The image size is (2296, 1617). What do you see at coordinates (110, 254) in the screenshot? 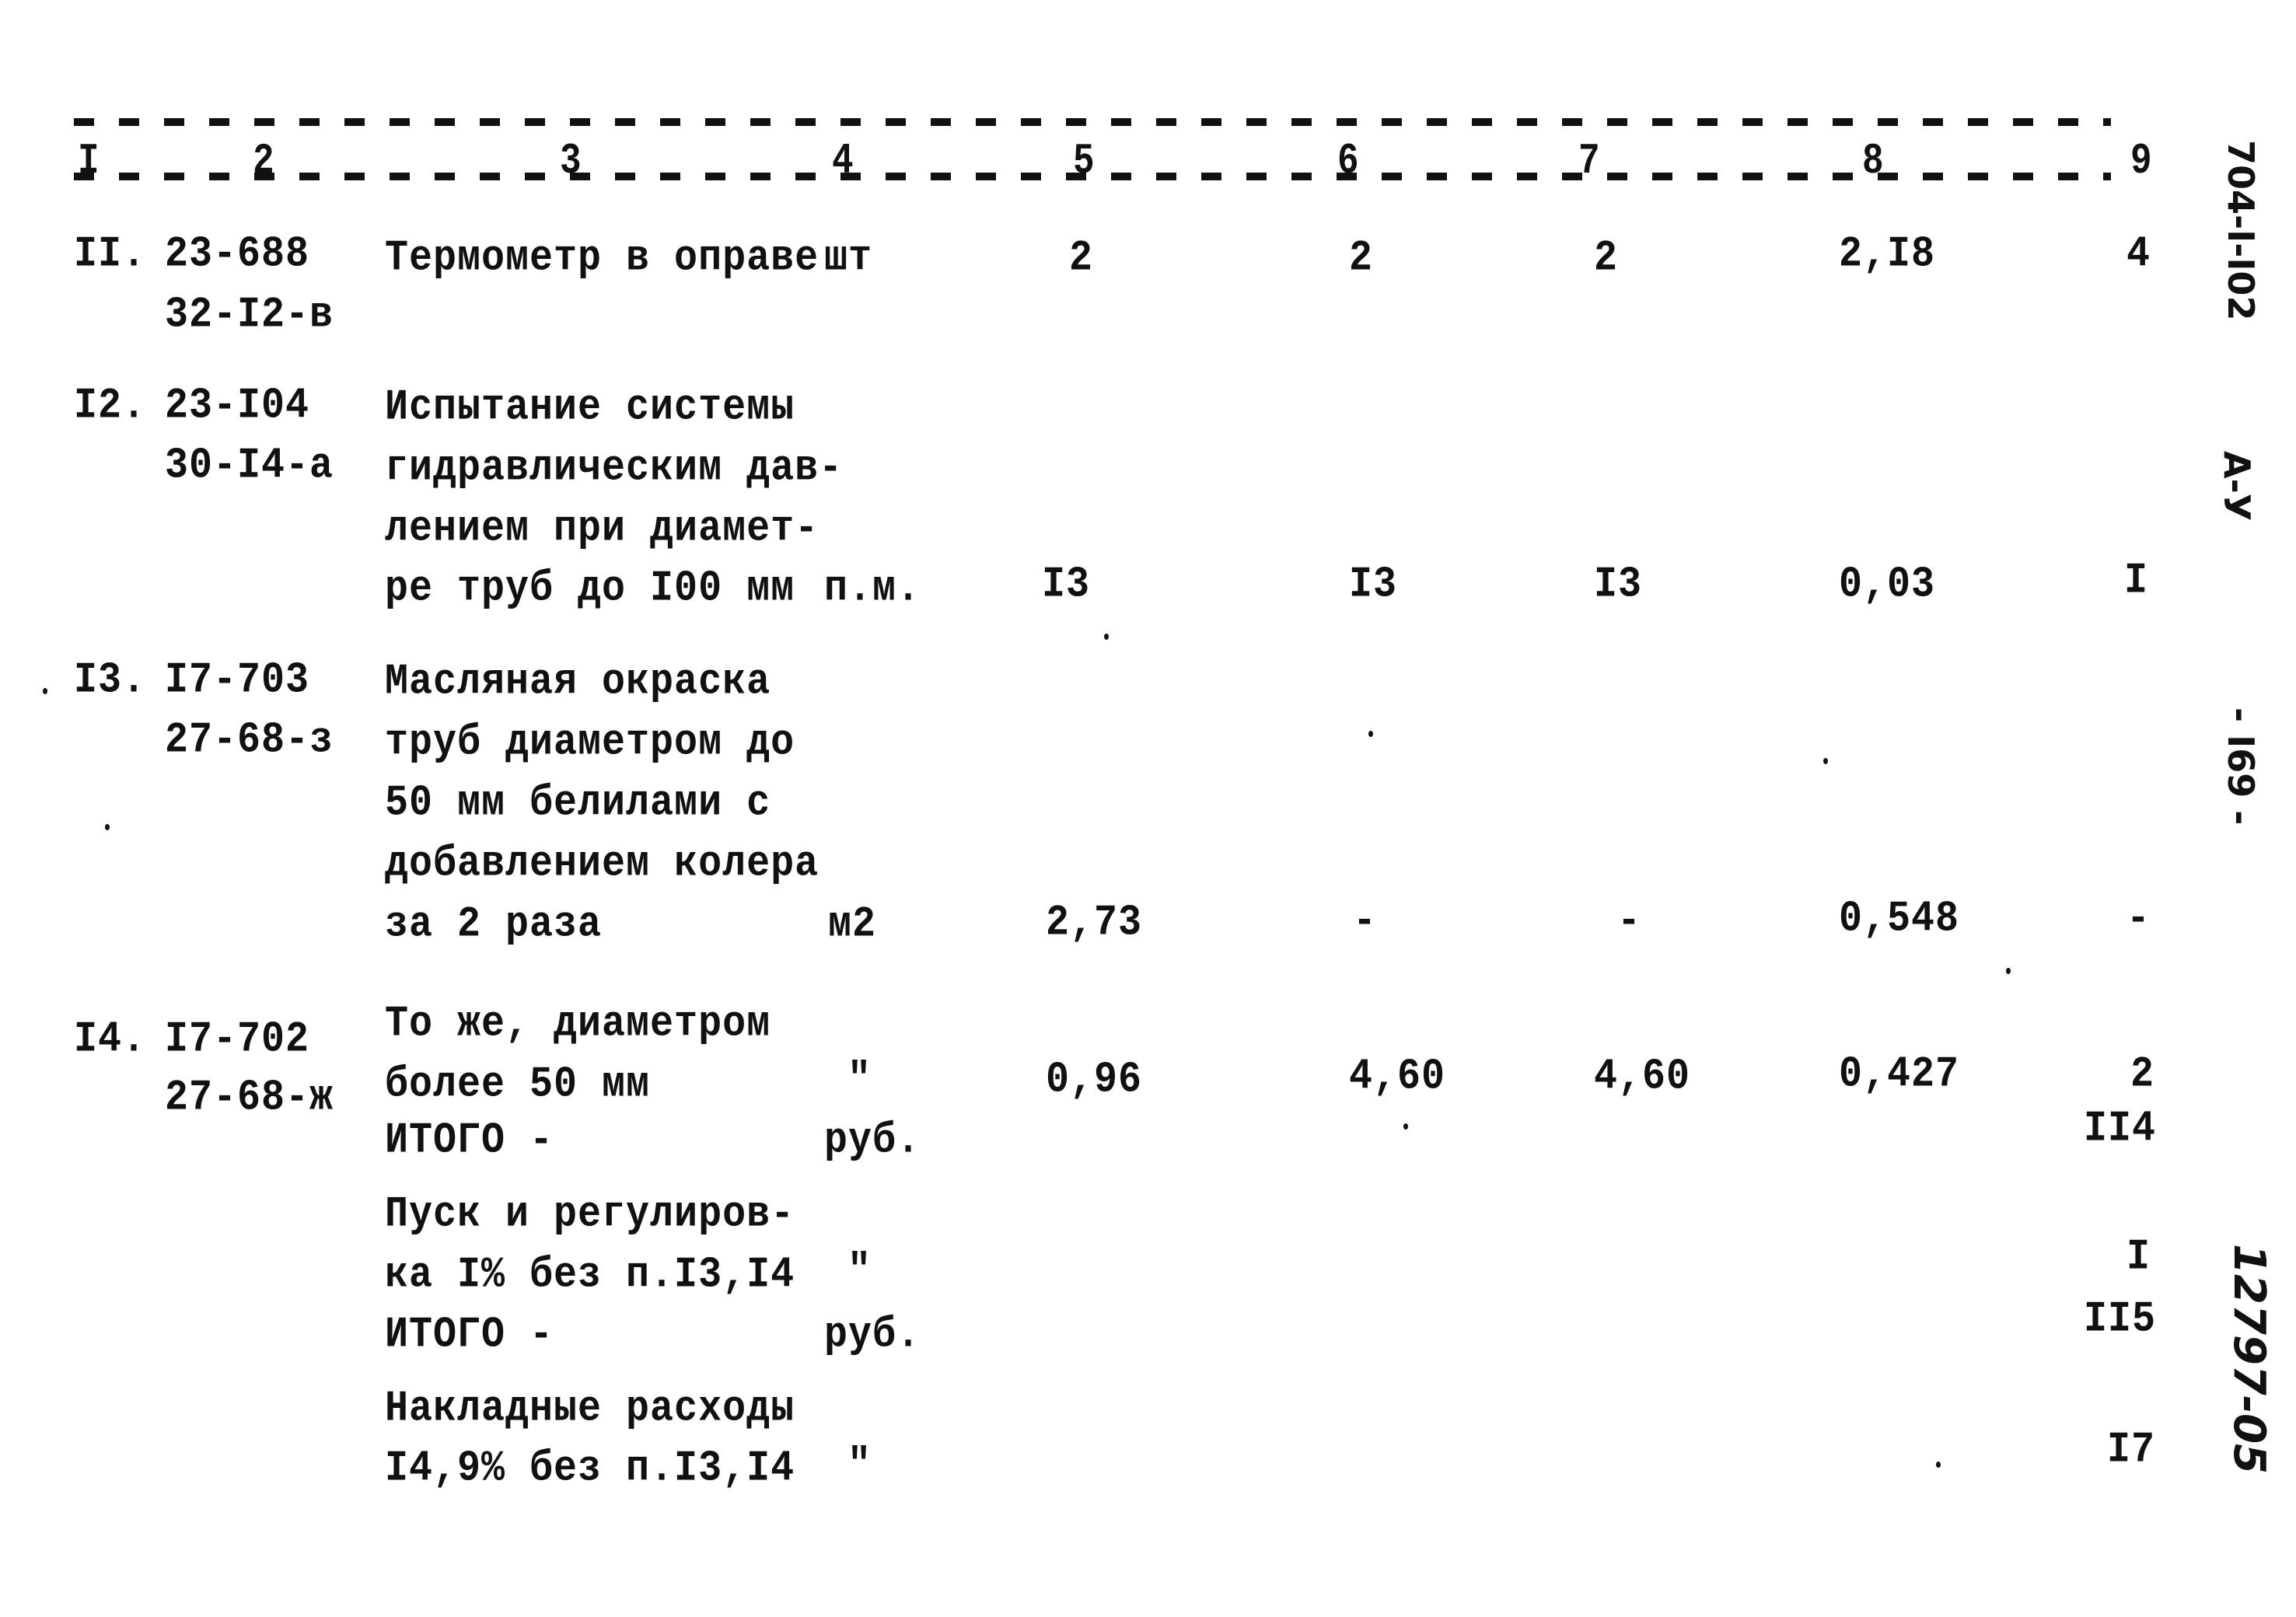
I see `row-number: II.` at bounding box center [110, 254].